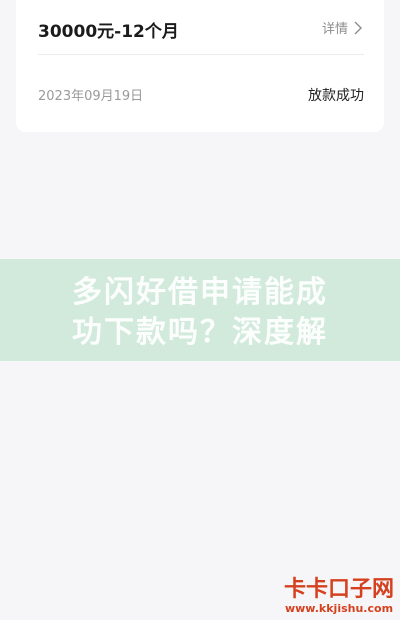 Image resolution: width=400 pixels, height=620 pixels. What do you see at coordinates (91, 96) in the screenshot?
I see `loan-date: 2023年09月19日` at bounding box center [91, 96].